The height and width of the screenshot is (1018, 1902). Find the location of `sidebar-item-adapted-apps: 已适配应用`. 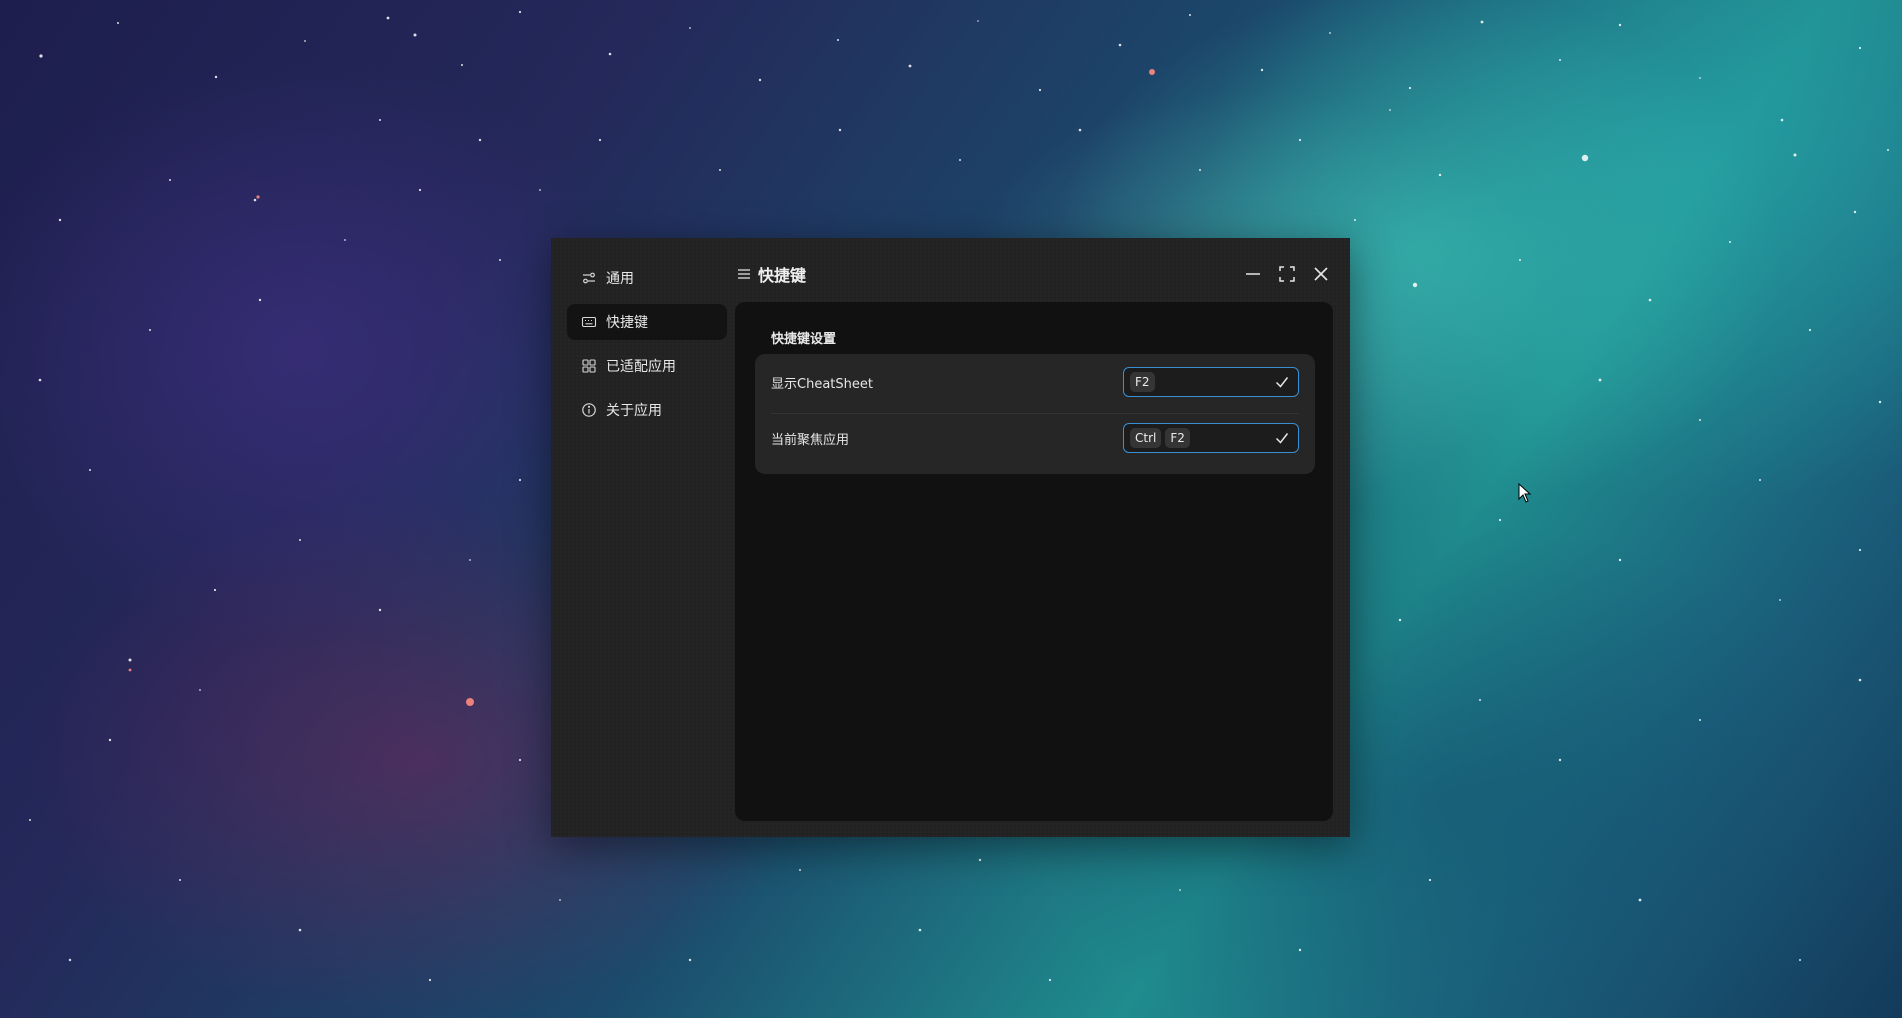

sidebar-item-adapted-apps: 已适配应用 is located at coordinates (647, 366).